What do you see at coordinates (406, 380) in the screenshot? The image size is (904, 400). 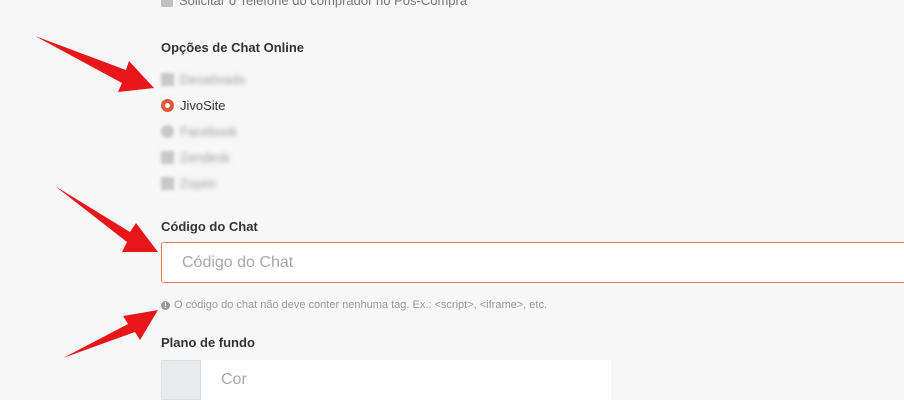 I see `background-color-input` at bounding box center [406, 380].